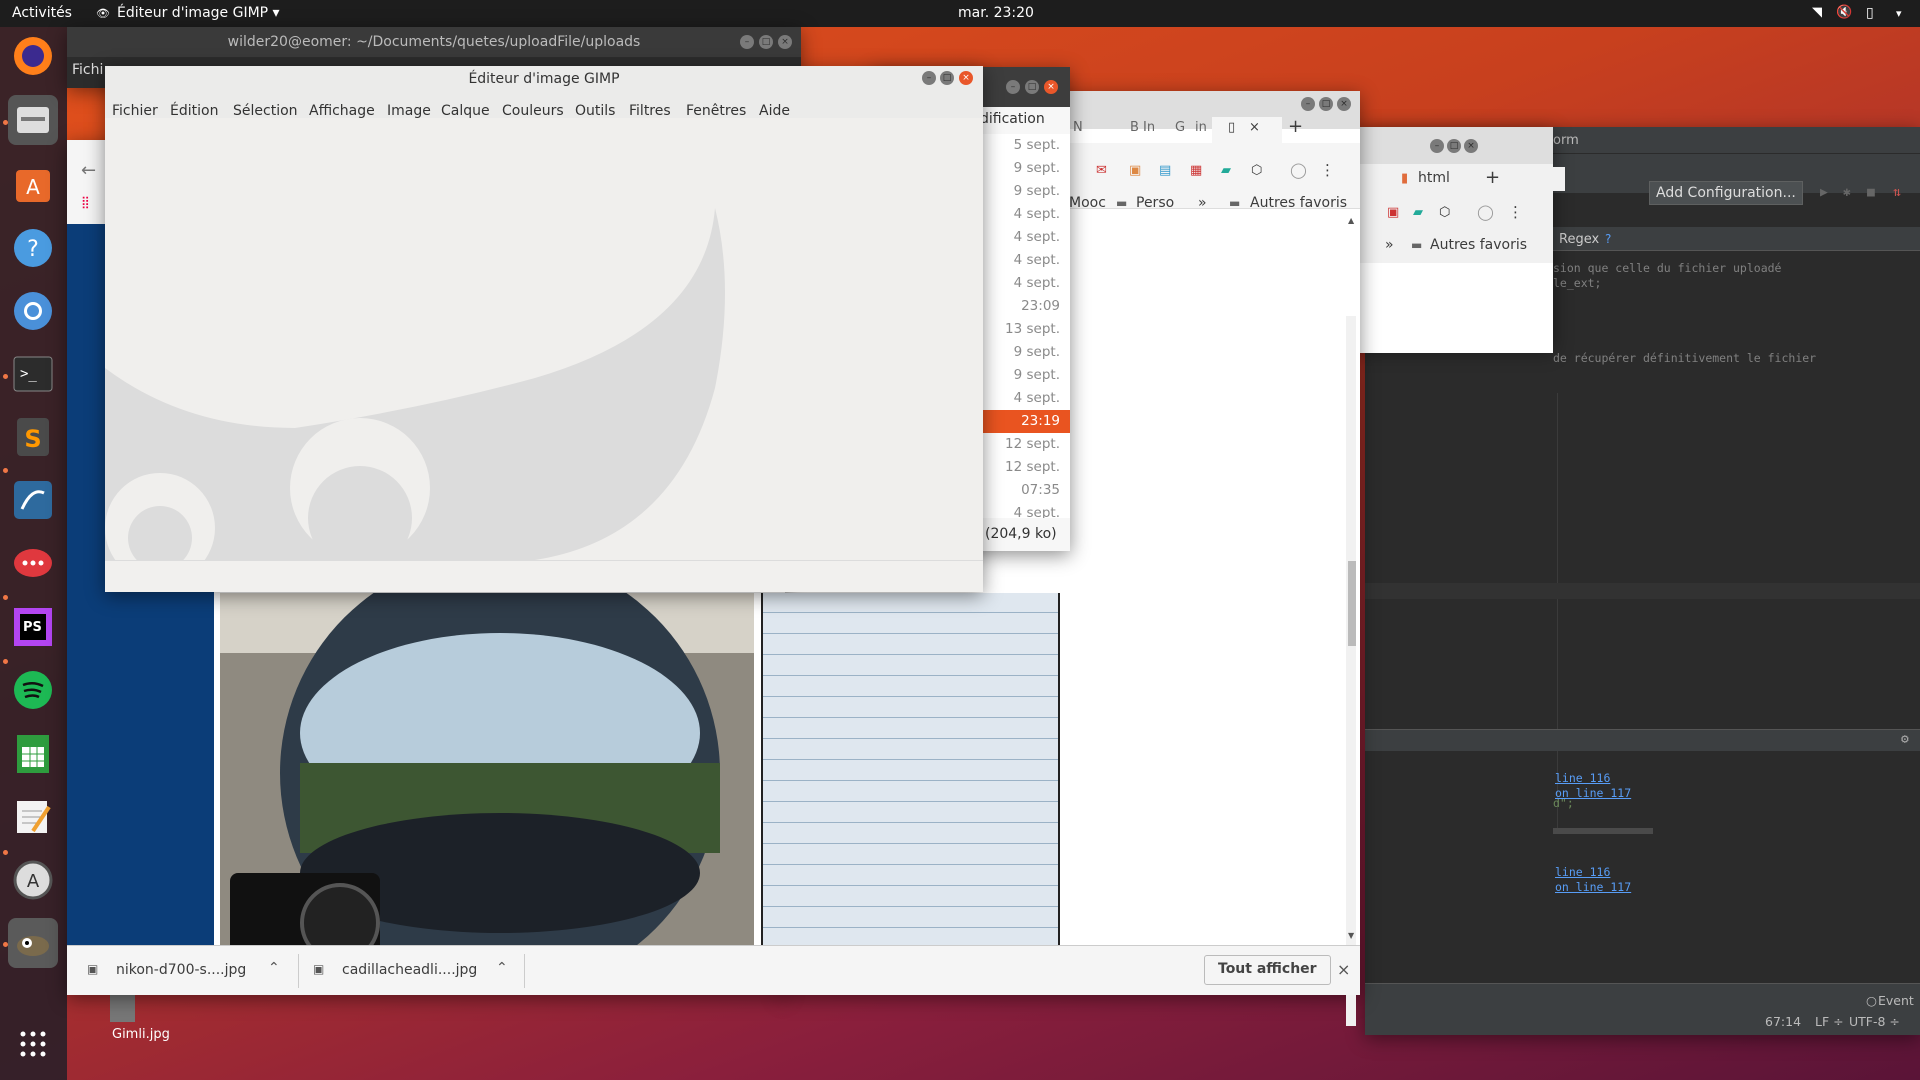 This screenshot has height=1080, width=1920. What do you see at coordinates (1824, 192) in the screenshot?
I see `run-icon: ▶` at bounding box center [1824, 192].